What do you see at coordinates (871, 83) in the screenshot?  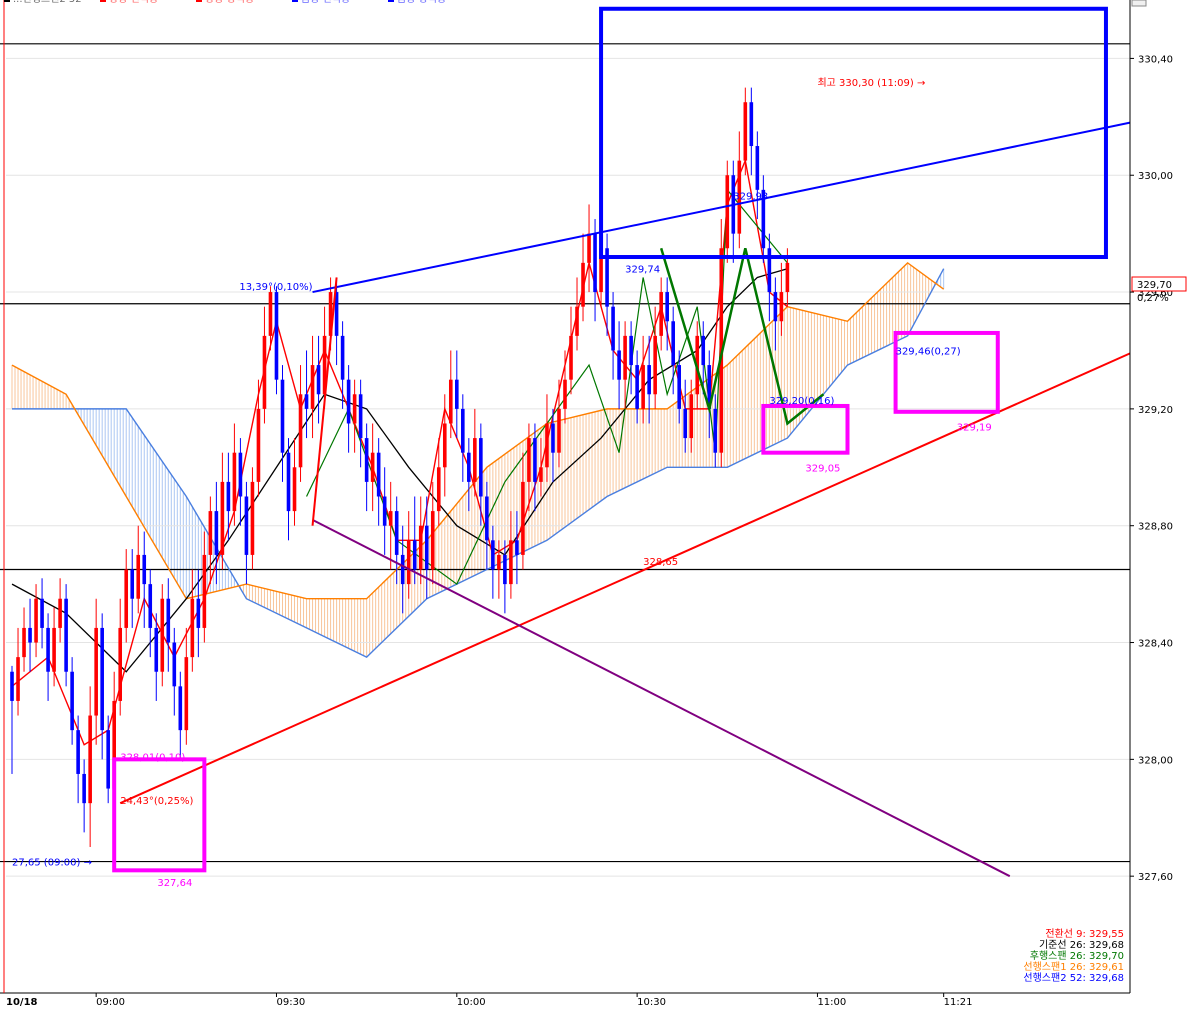 I see `annotation-label: 최고 330,30 (11:09) →` at bounding box center [871, 83].